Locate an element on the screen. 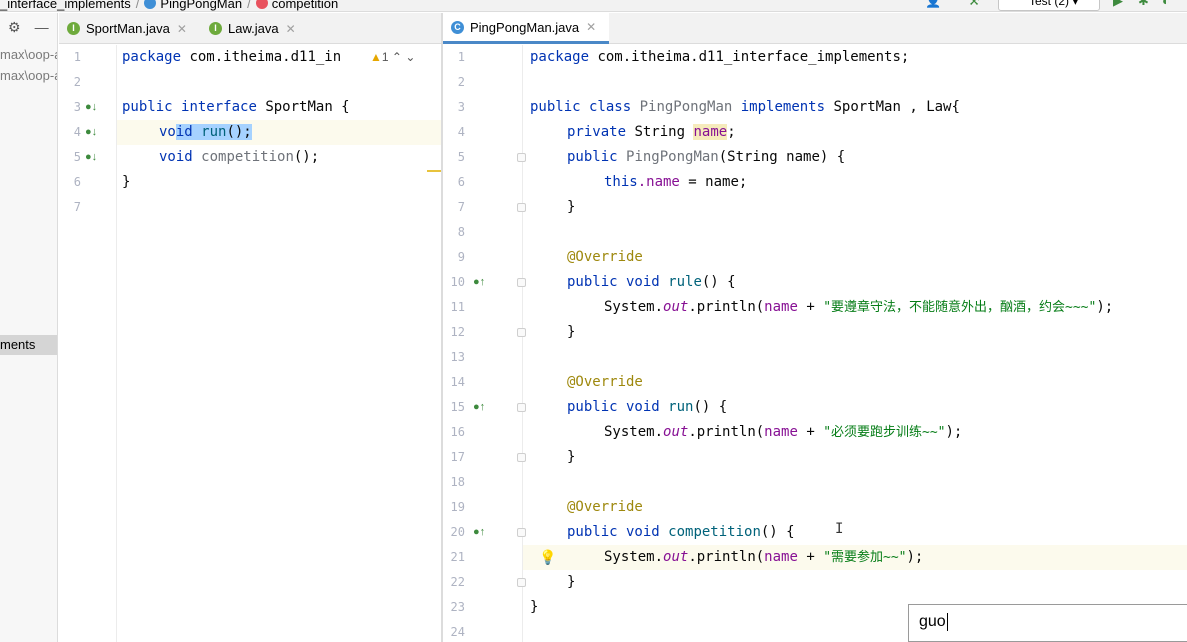 This screenshot has width=1187, height=642. code-line: package com.itheima.d11_in is located at coordinates (232, 57).